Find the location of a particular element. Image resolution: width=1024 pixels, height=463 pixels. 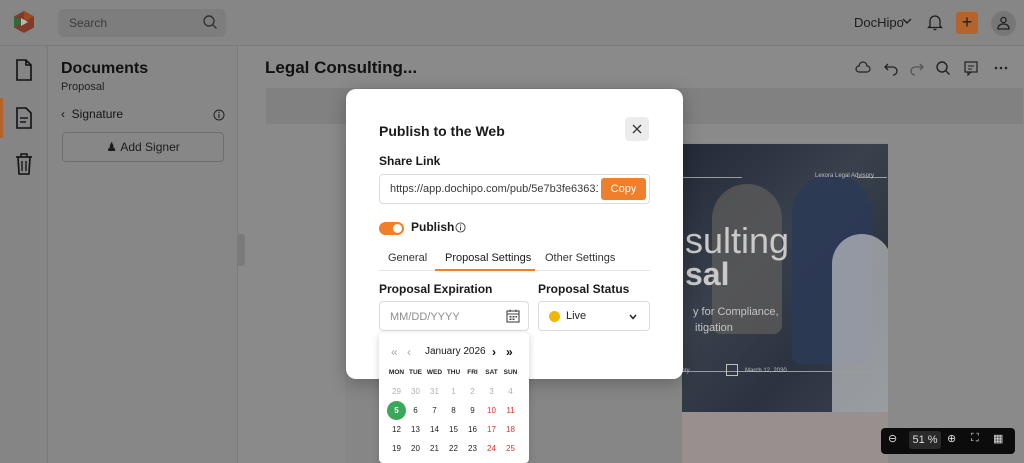

calendar-day: 13 is located at coordinates (415, 429).